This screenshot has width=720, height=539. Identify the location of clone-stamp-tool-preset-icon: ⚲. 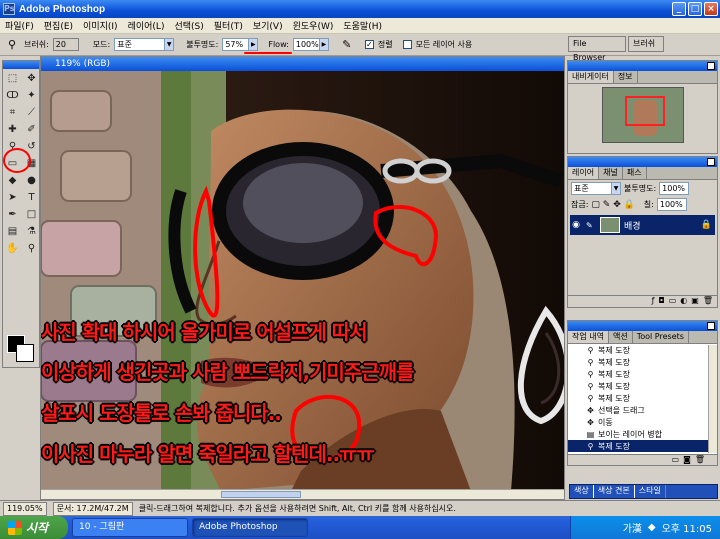
(12, 45).